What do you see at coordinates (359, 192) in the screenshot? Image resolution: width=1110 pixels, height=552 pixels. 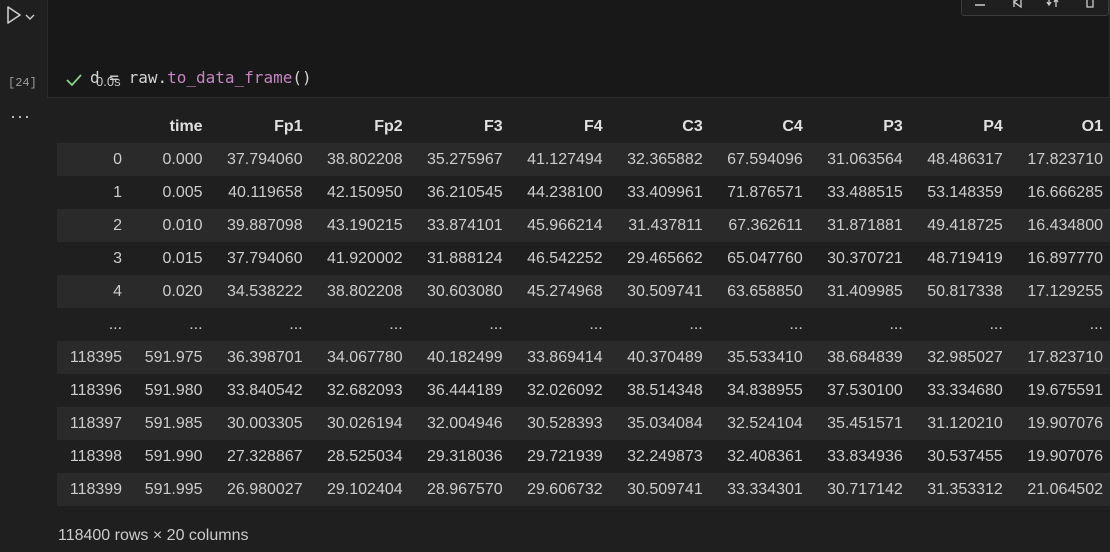 I see `table-cell: 42.150950` at bounding box center [359, 192].